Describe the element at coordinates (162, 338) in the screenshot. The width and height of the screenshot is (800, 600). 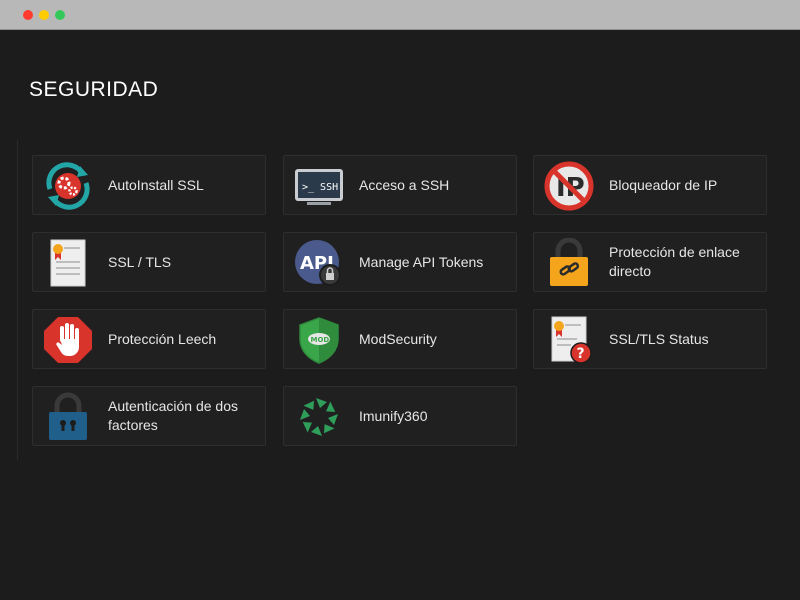
I see `tool-label: Protección Leech` at that location.